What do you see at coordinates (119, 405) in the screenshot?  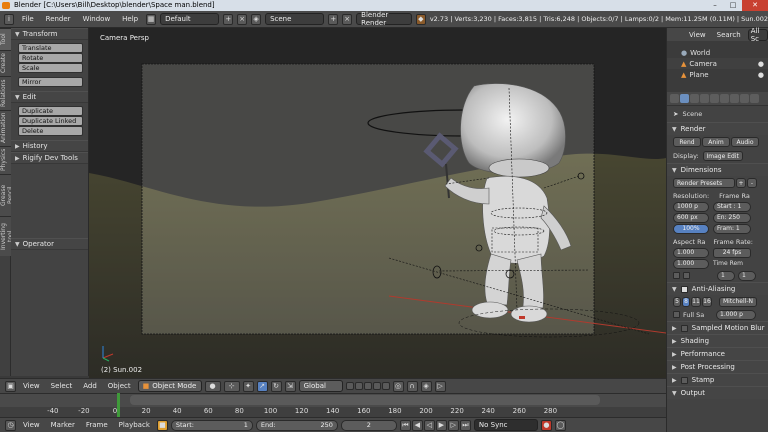 I see `current-frame-indicator` at bounding box center [119, 405].